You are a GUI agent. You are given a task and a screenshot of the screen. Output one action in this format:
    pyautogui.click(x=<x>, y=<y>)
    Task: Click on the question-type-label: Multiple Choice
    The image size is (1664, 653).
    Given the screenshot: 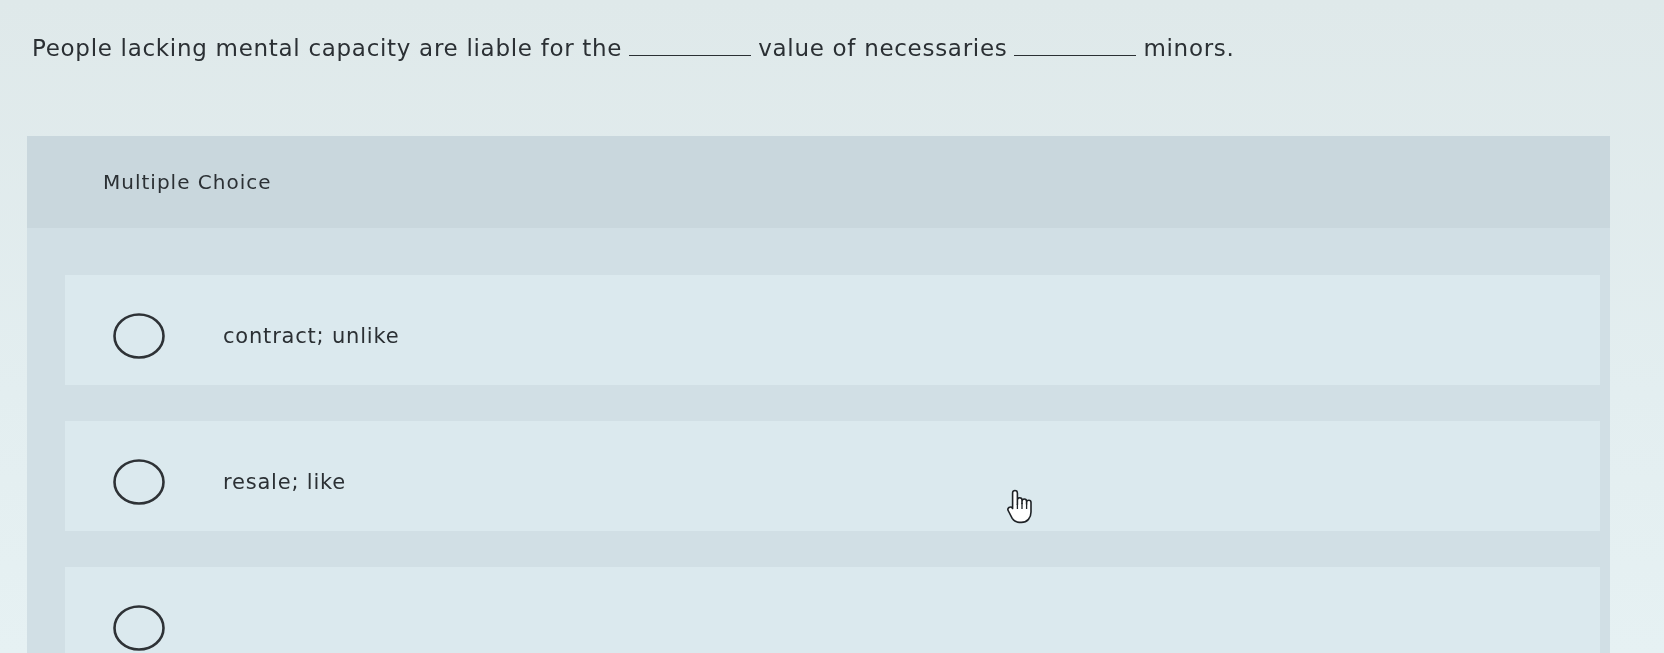 What is the action you would take?
    pyautogui.click(x=187, y=182)
    